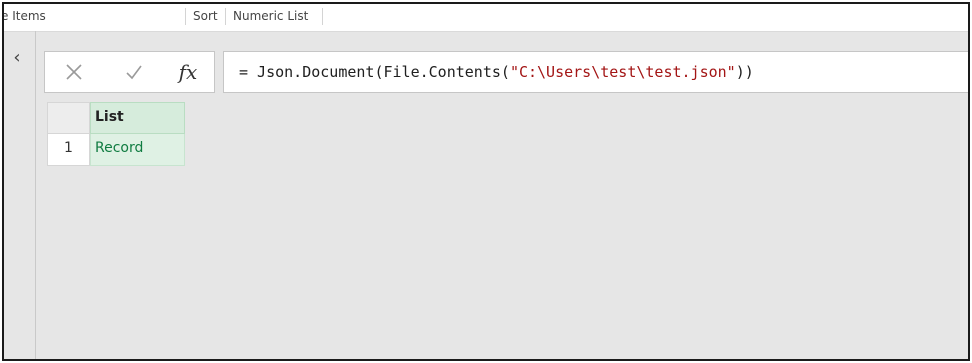  What do you see at coordinates (137, 150) in the screenshot?
I see `record-cell: Record` at bounding box center [137, 150].